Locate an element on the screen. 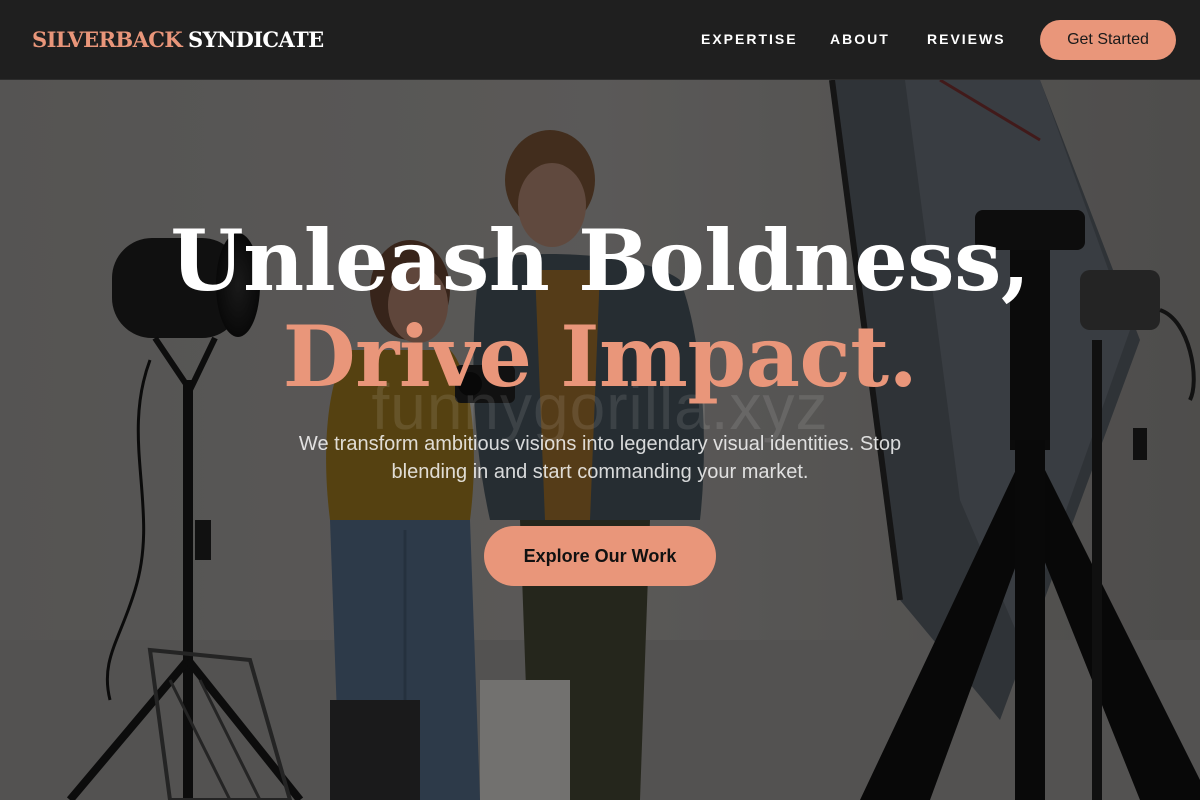  get-started-button: Get Started is located at coordinates (1108, 40).